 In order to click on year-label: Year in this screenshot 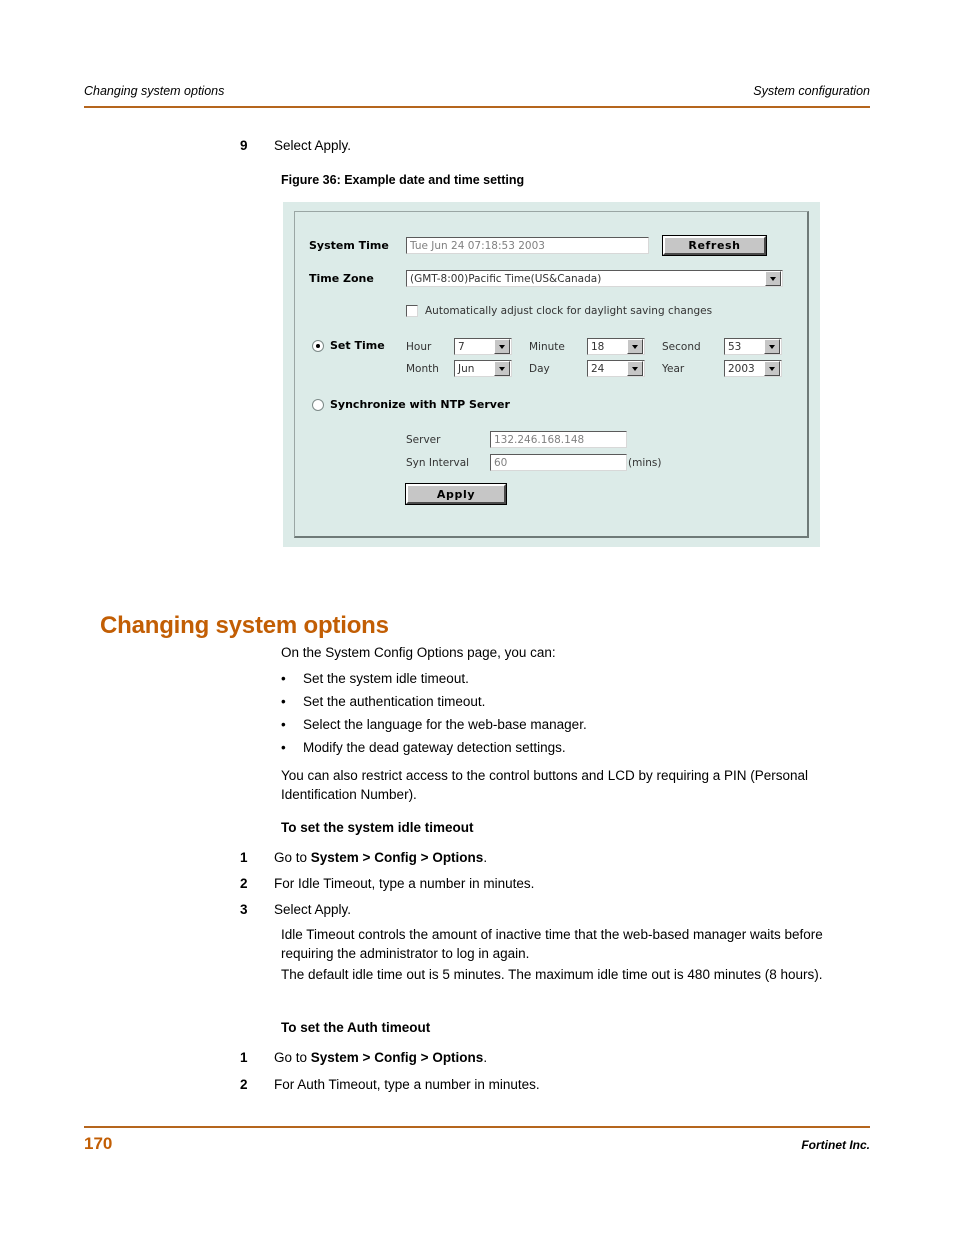, I will do `click(673, 368)`.